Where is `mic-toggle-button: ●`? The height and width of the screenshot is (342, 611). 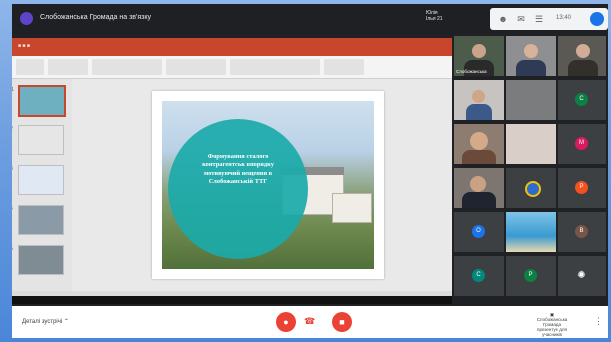
mic-toggle-button: ● is located at coordinates (286, 322).